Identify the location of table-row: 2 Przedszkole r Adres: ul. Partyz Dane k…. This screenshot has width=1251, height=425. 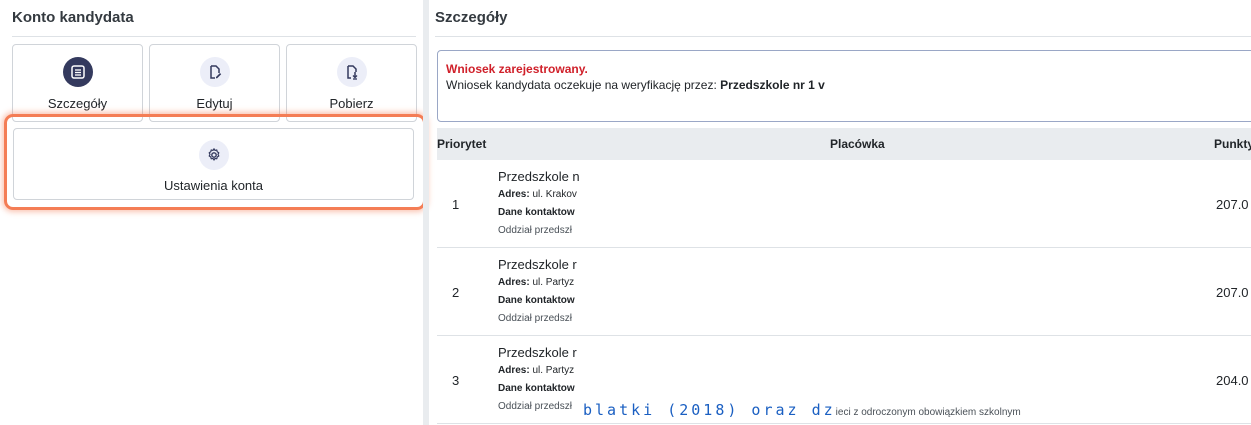
(844, 292).